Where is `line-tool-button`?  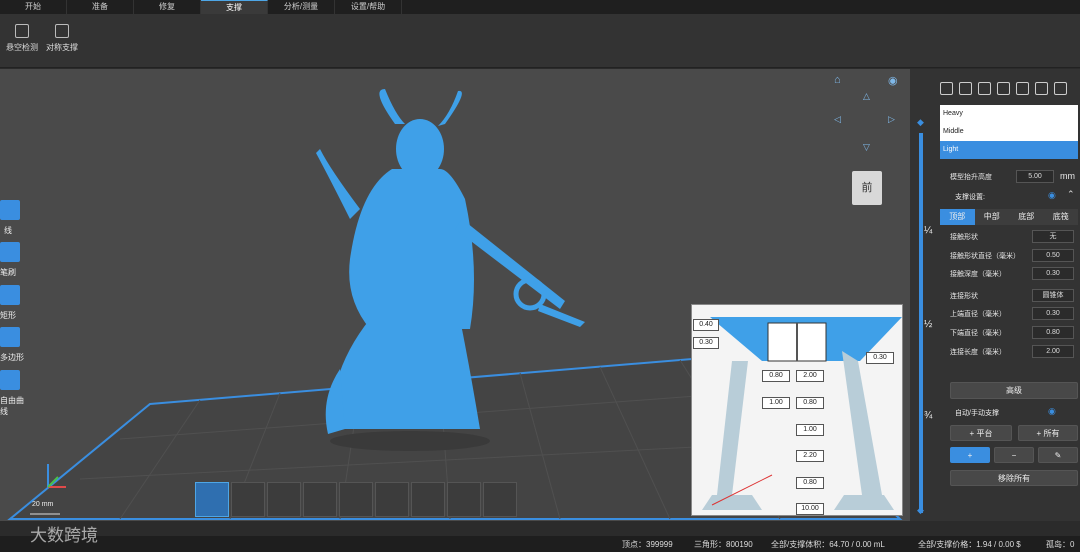 line-tool-button is located at coordinates (10, 210).